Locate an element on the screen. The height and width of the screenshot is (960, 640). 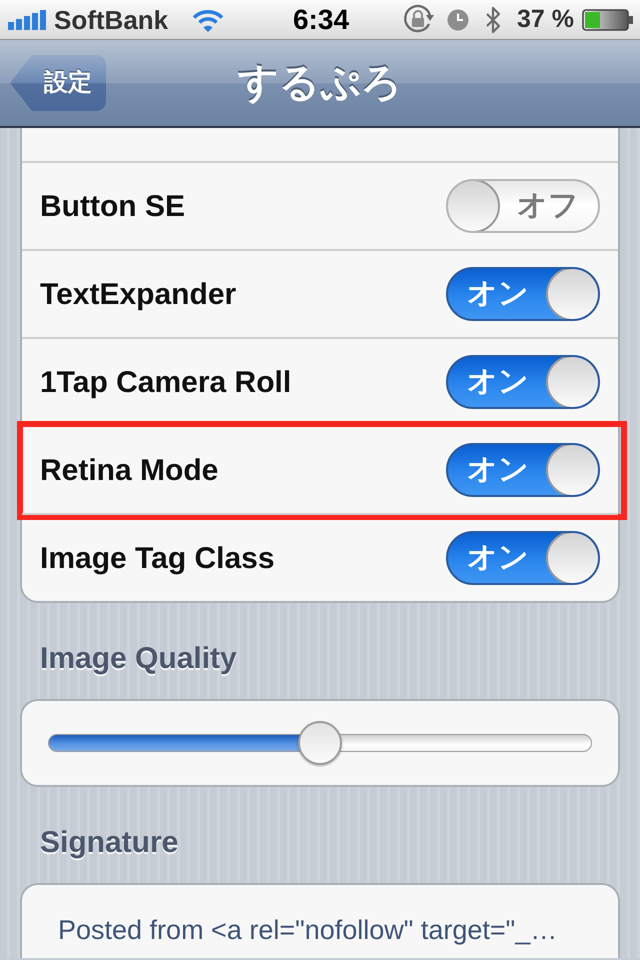
section-header: Image Quality is located at coordinates (138, 659).